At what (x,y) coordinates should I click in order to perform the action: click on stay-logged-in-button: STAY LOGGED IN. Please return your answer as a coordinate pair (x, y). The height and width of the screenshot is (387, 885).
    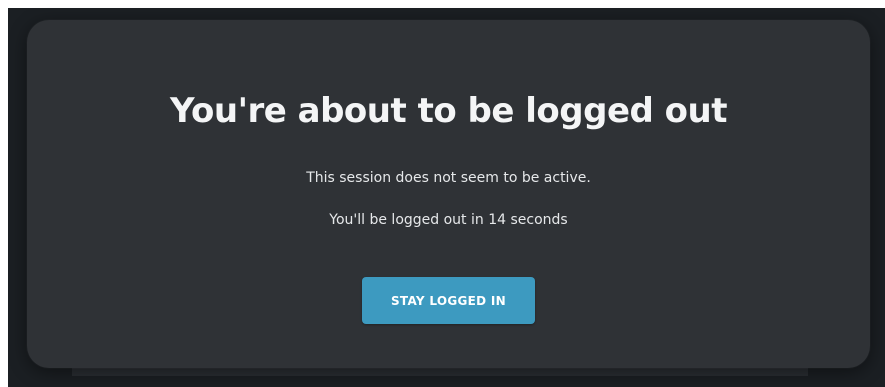
    Looking at the image, I should click on (448, 300).